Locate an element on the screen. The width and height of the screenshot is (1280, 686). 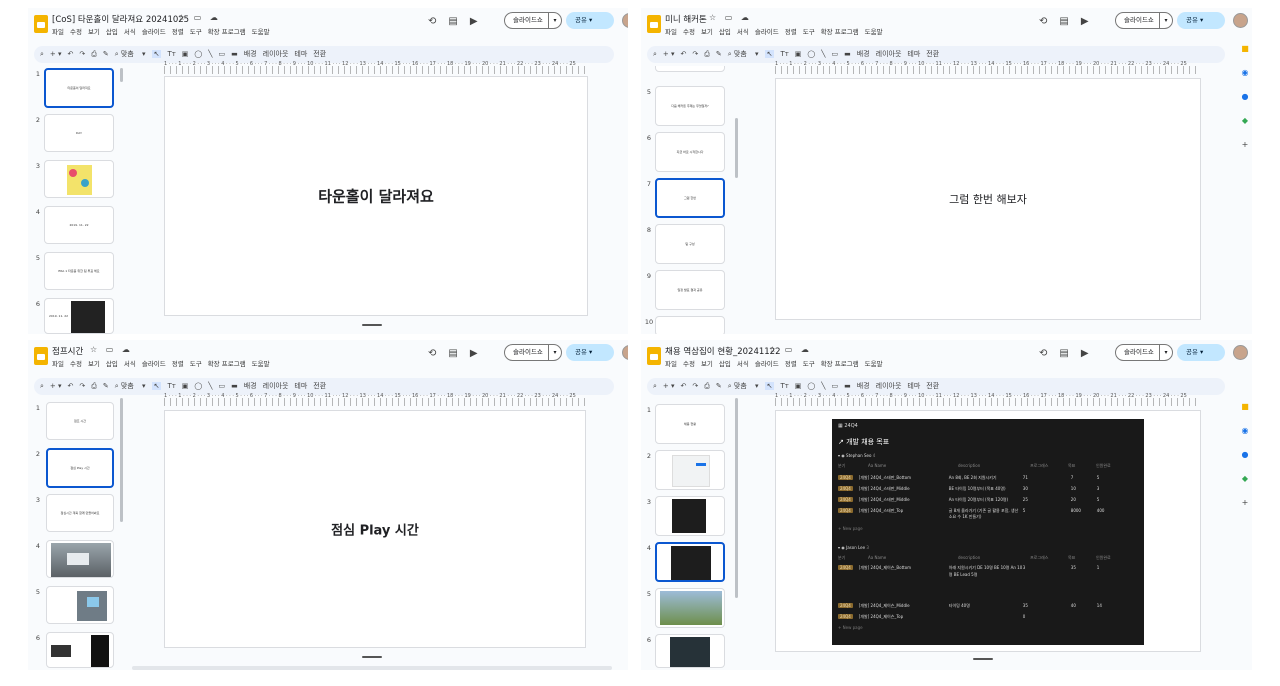
slide-thumb: 점심 Play 시간 is located at coordinates (80, 468).